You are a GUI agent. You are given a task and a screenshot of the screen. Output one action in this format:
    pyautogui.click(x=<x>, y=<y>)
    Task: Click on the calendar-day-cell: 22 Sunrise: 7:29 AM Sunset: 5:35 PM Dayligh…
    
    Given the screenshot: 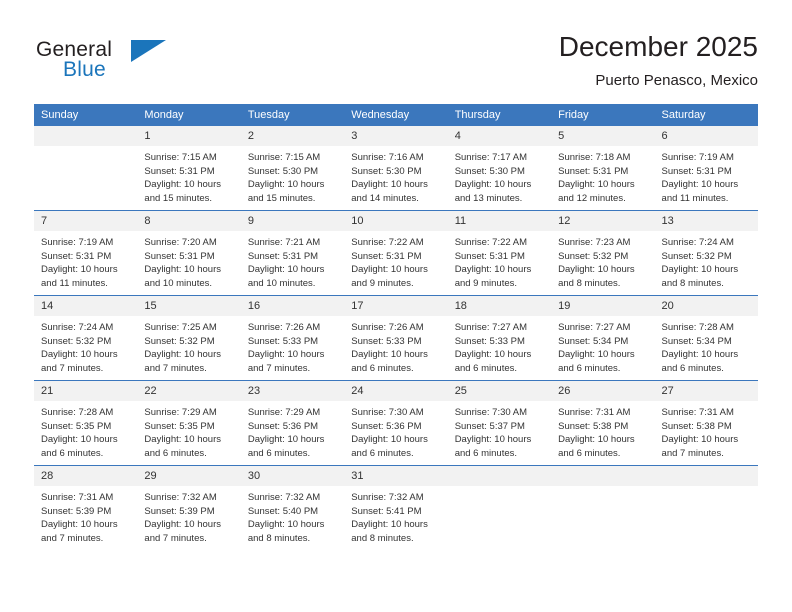 What is the action you would take?
    pyautogui.click(x=189, y=423)
    